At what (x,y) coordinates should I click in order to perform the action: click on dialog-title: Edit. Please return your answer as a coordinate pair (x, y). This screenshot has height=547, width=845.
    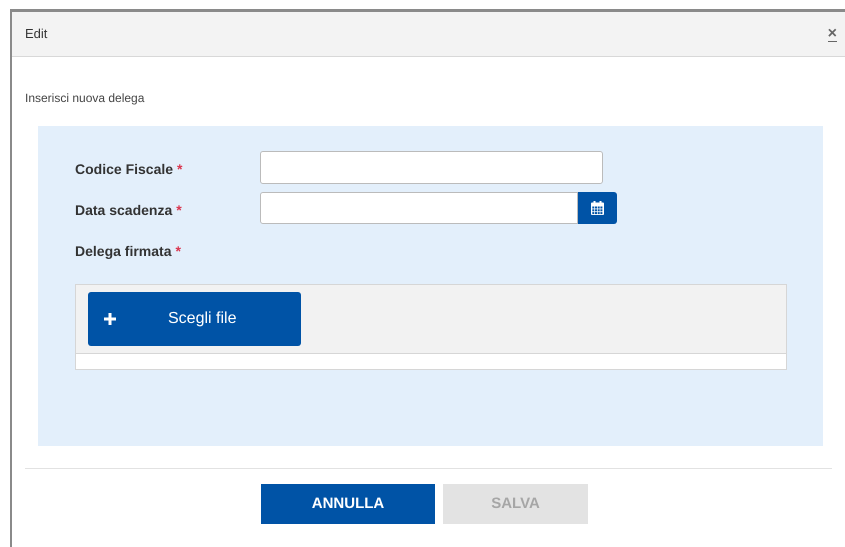
    Looking at the image, I should click on (36, 34).